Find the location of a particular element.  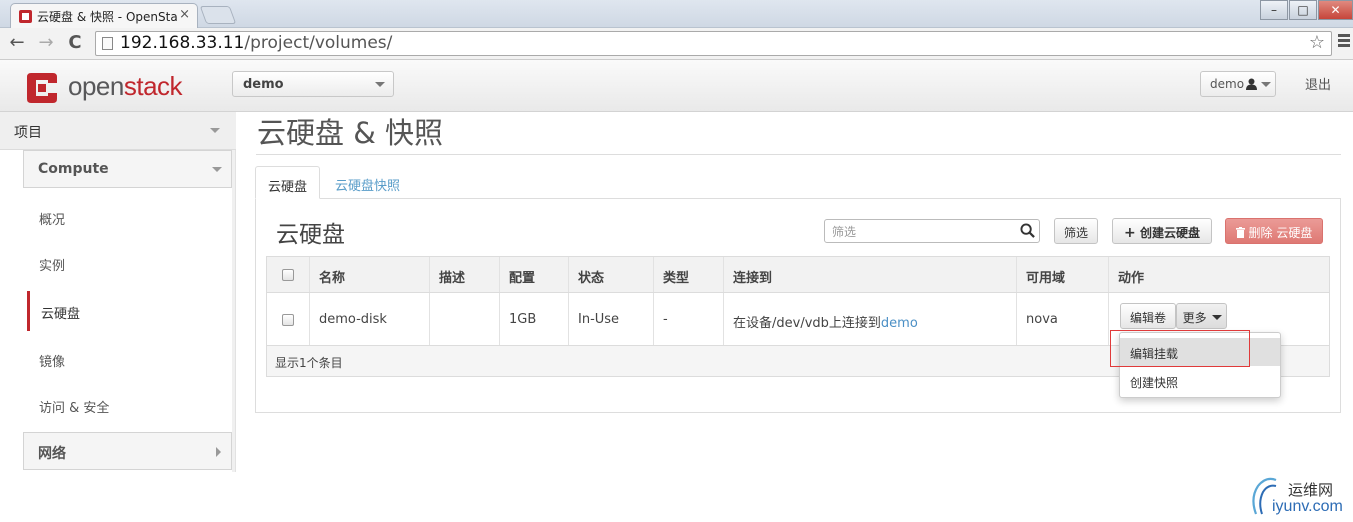

create-volume-label: 创建云硬盘 is located at coordinates (1169, 233).